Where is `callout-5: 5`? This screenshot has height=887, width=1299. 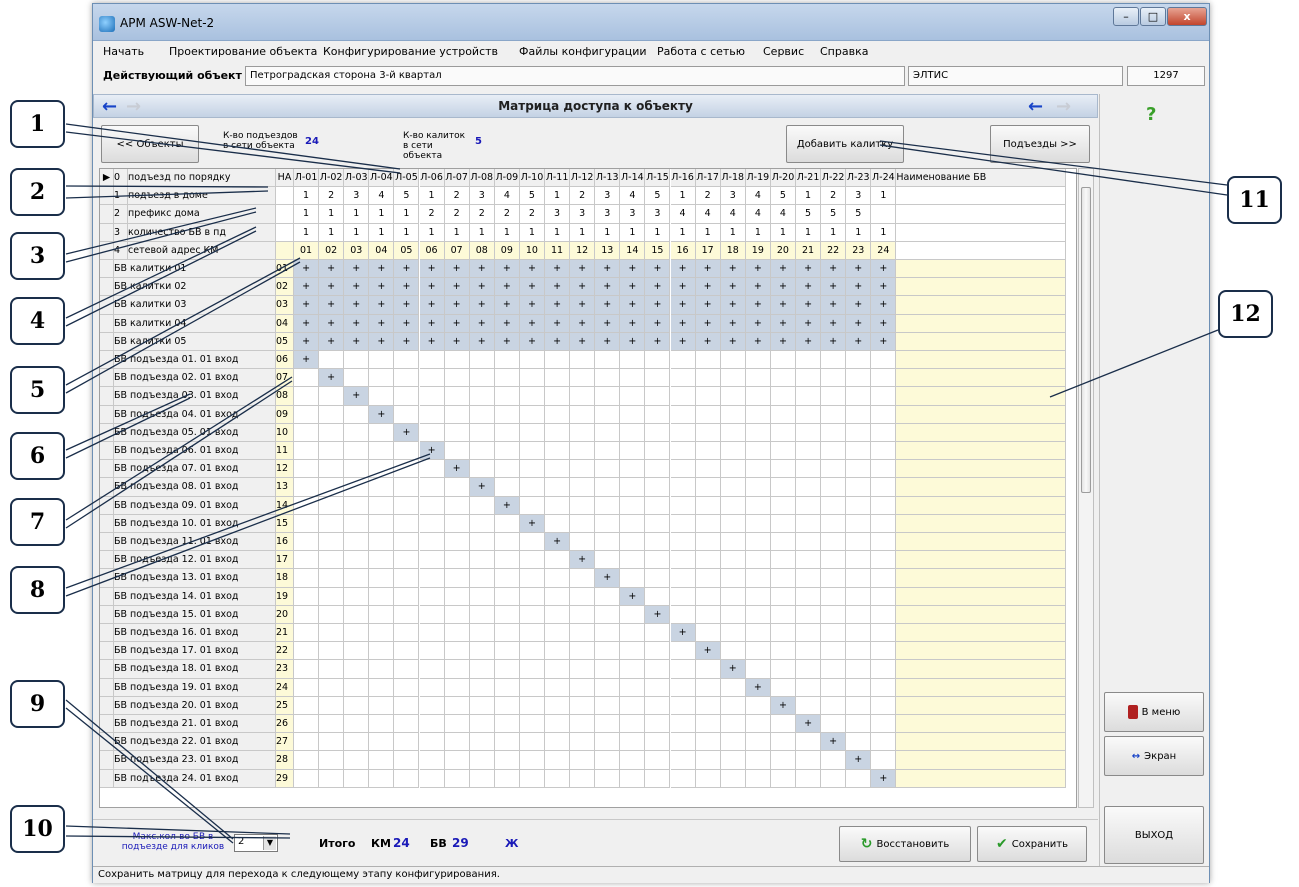 callout-5: 5 is located at coordinates (37, 390).